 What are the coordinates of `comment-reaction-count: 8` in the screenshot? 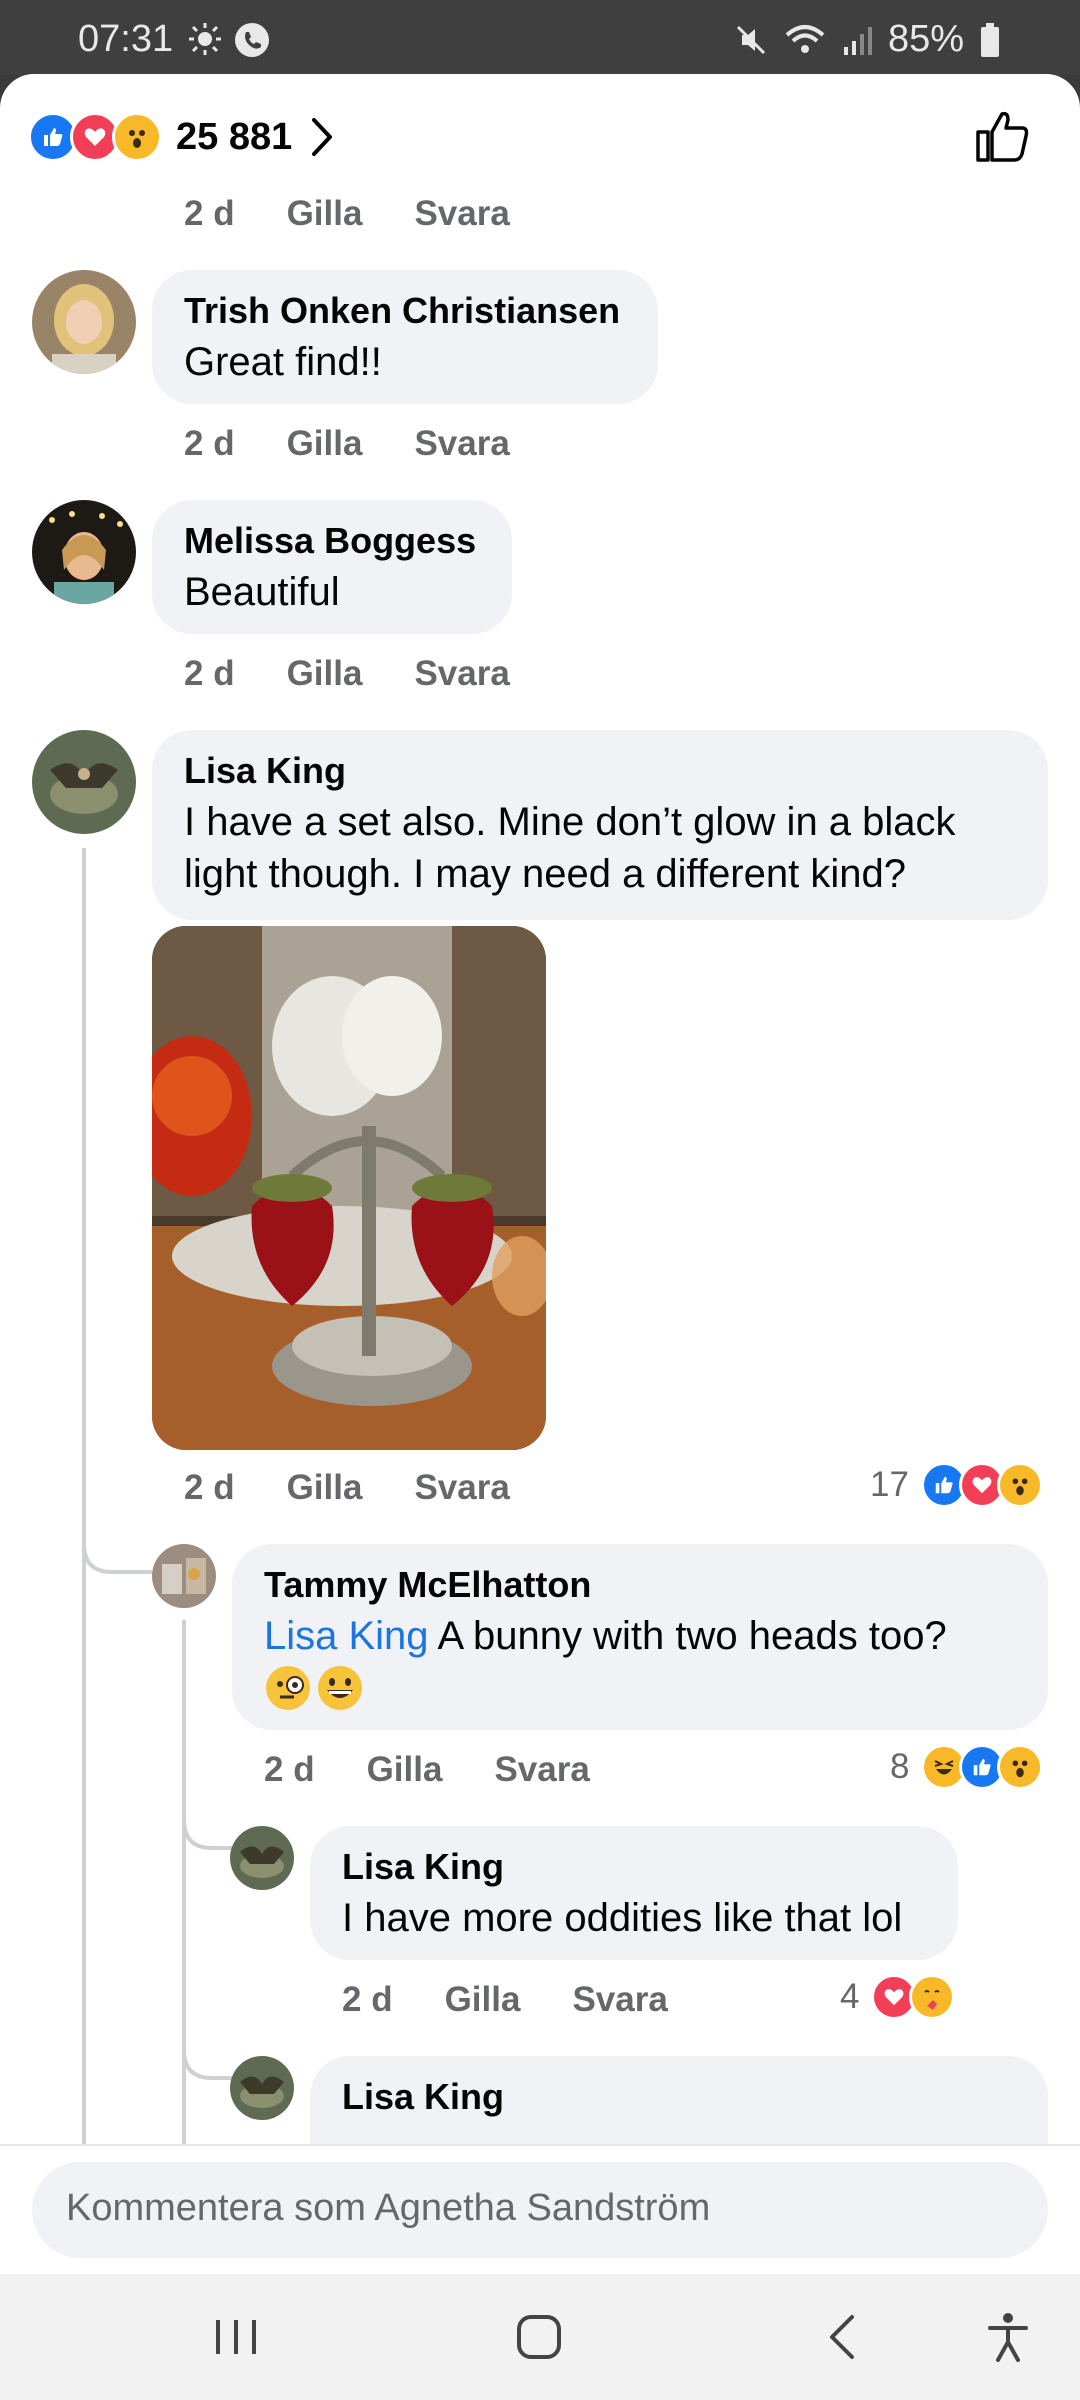 It's located at (900, 1766).